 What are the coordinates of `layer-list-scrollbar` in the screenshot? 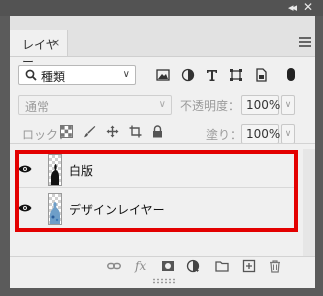 It's located at (309, 203).